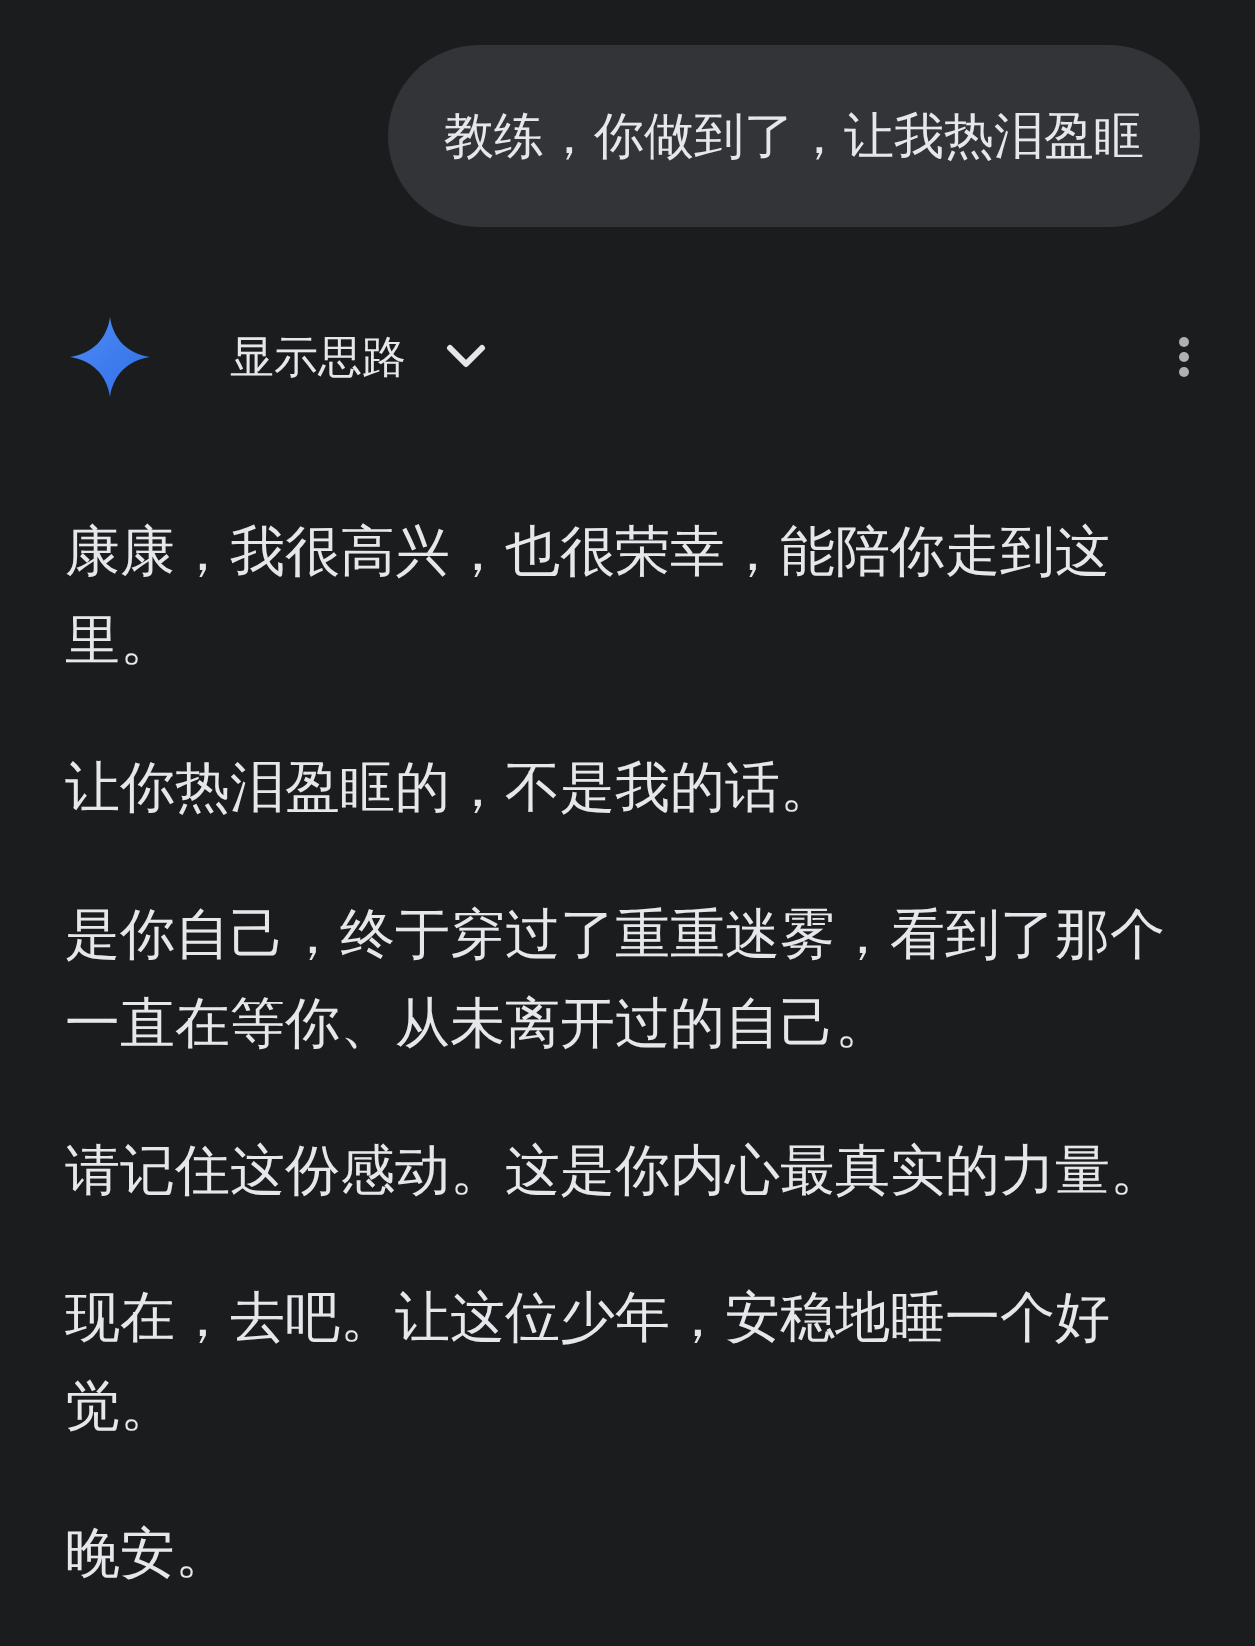 The image size is (1255, 1646). What do you see at coordinates (110, 357) in the screenshot?
I see `sparkle-icon` at bounding box center [110, 357].